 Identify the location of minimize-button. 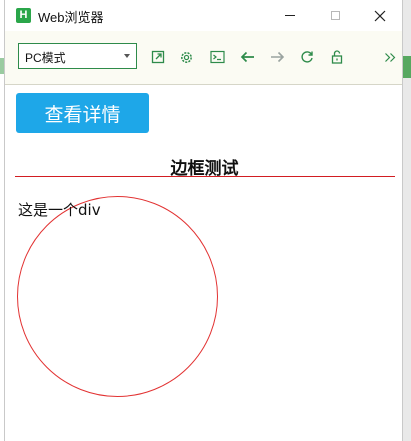
(290, 15).